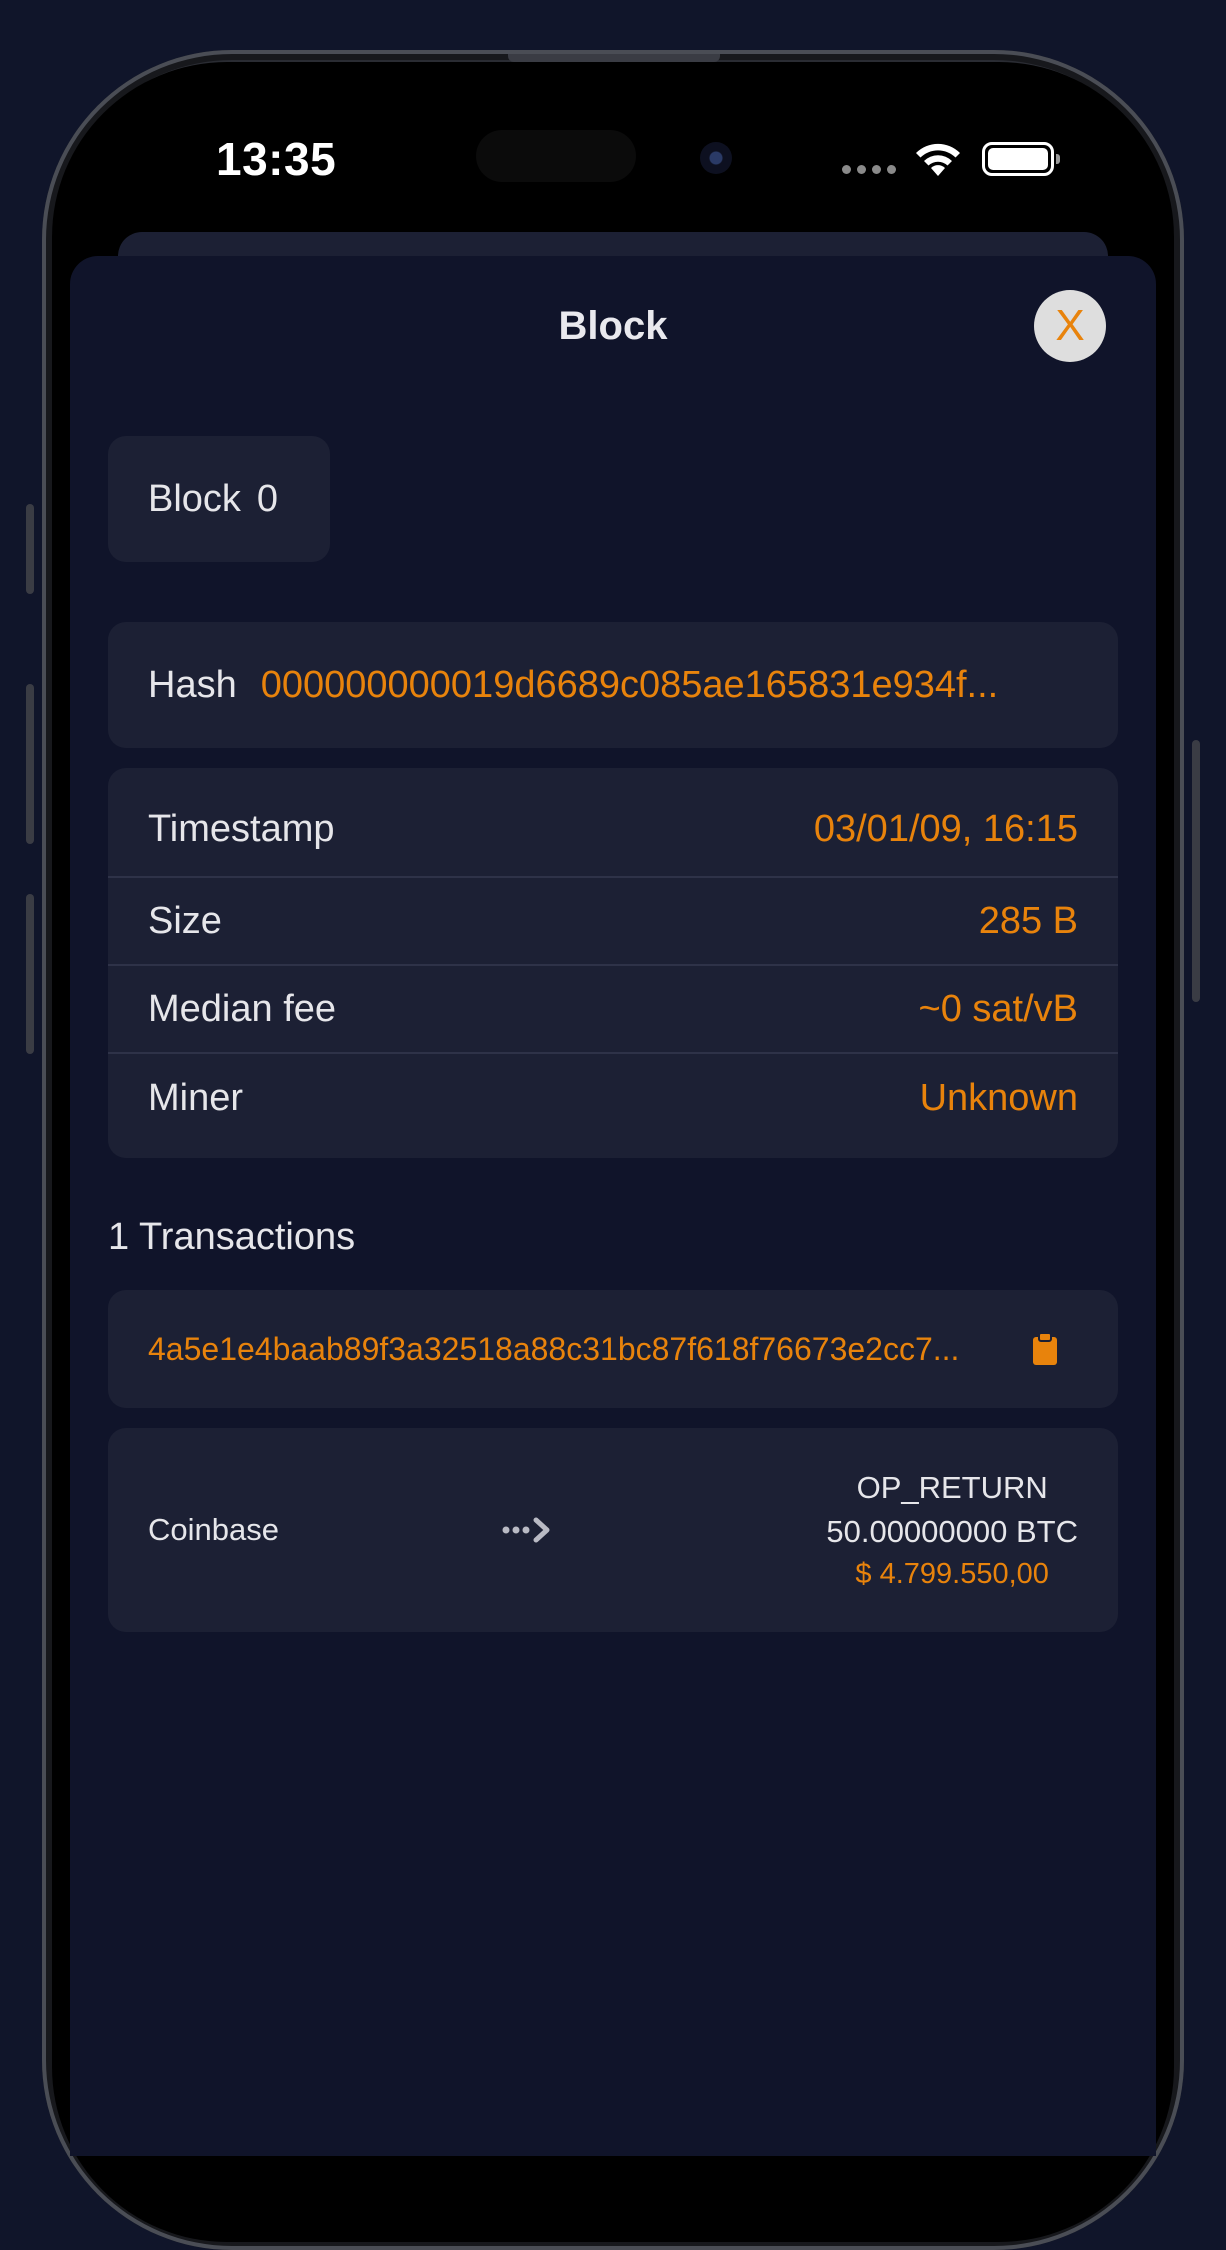  I want to click on side-button-power, so click(1196, 871).